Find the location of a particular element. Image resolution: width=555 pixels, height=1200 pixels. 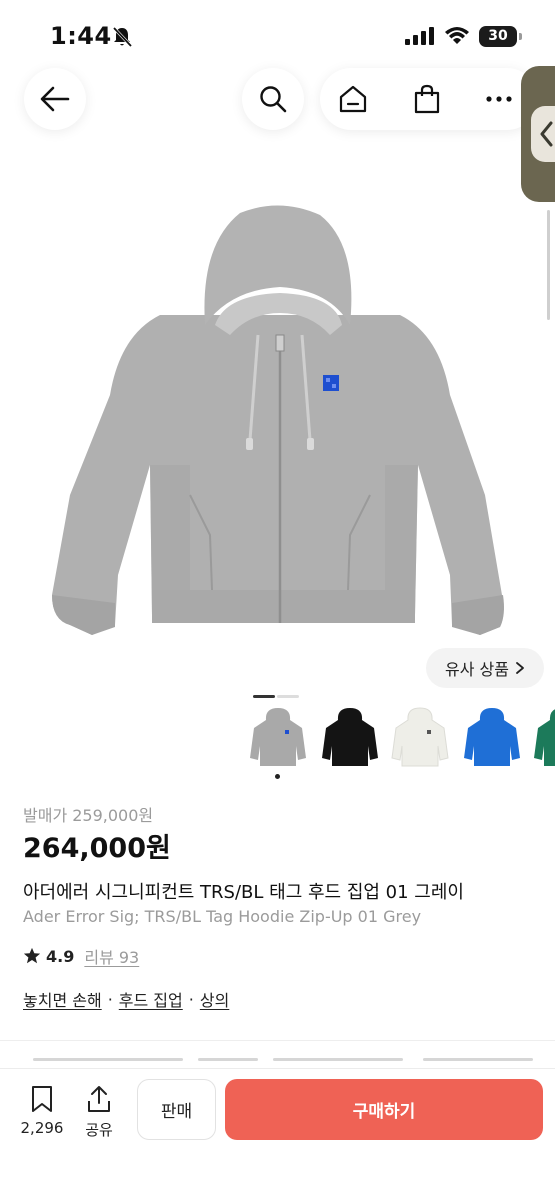

side-panel-grip is located at coordinates (543, 134).